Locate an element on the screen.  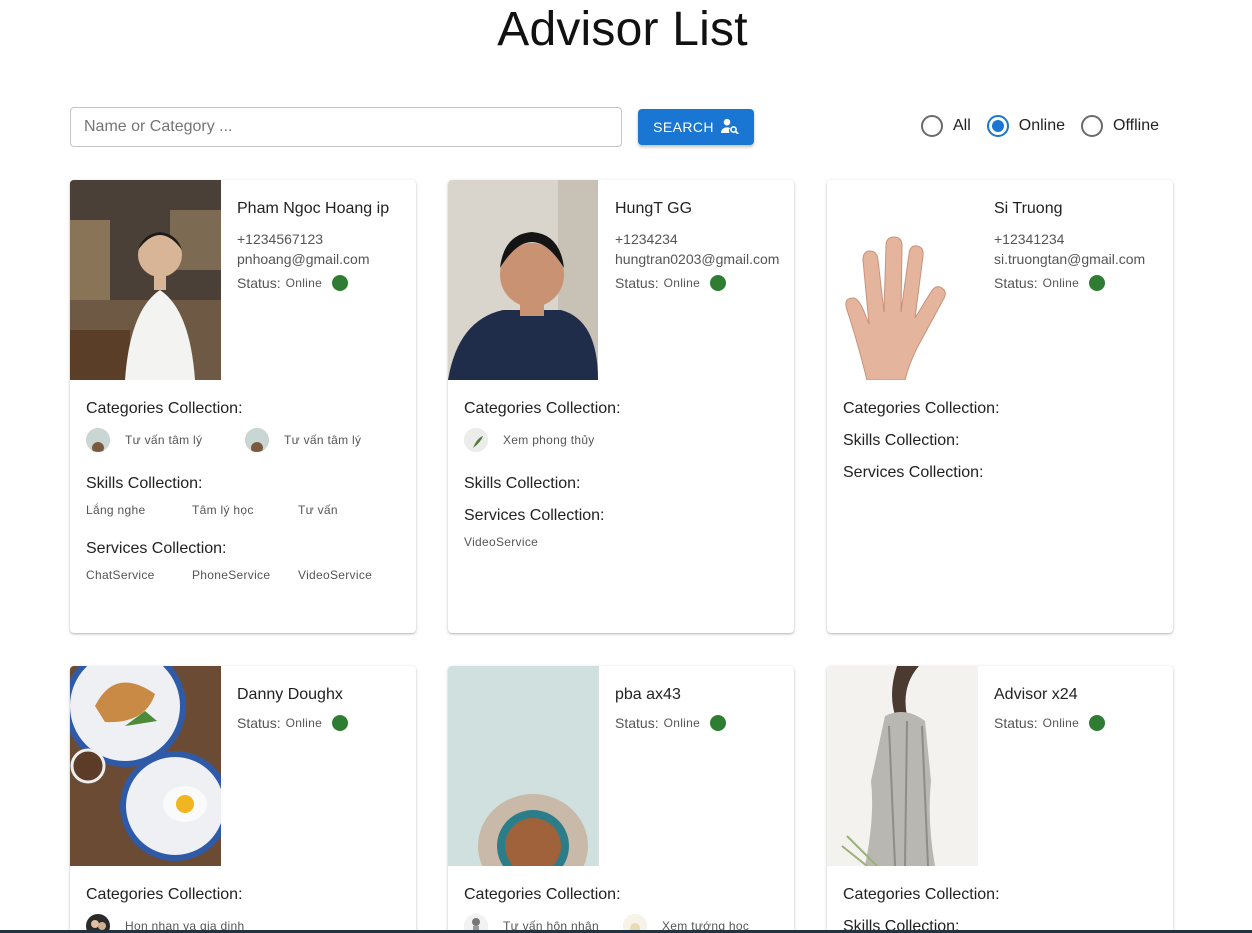
filter-offline-radio: Offline is located at coordinates (1120, 126).